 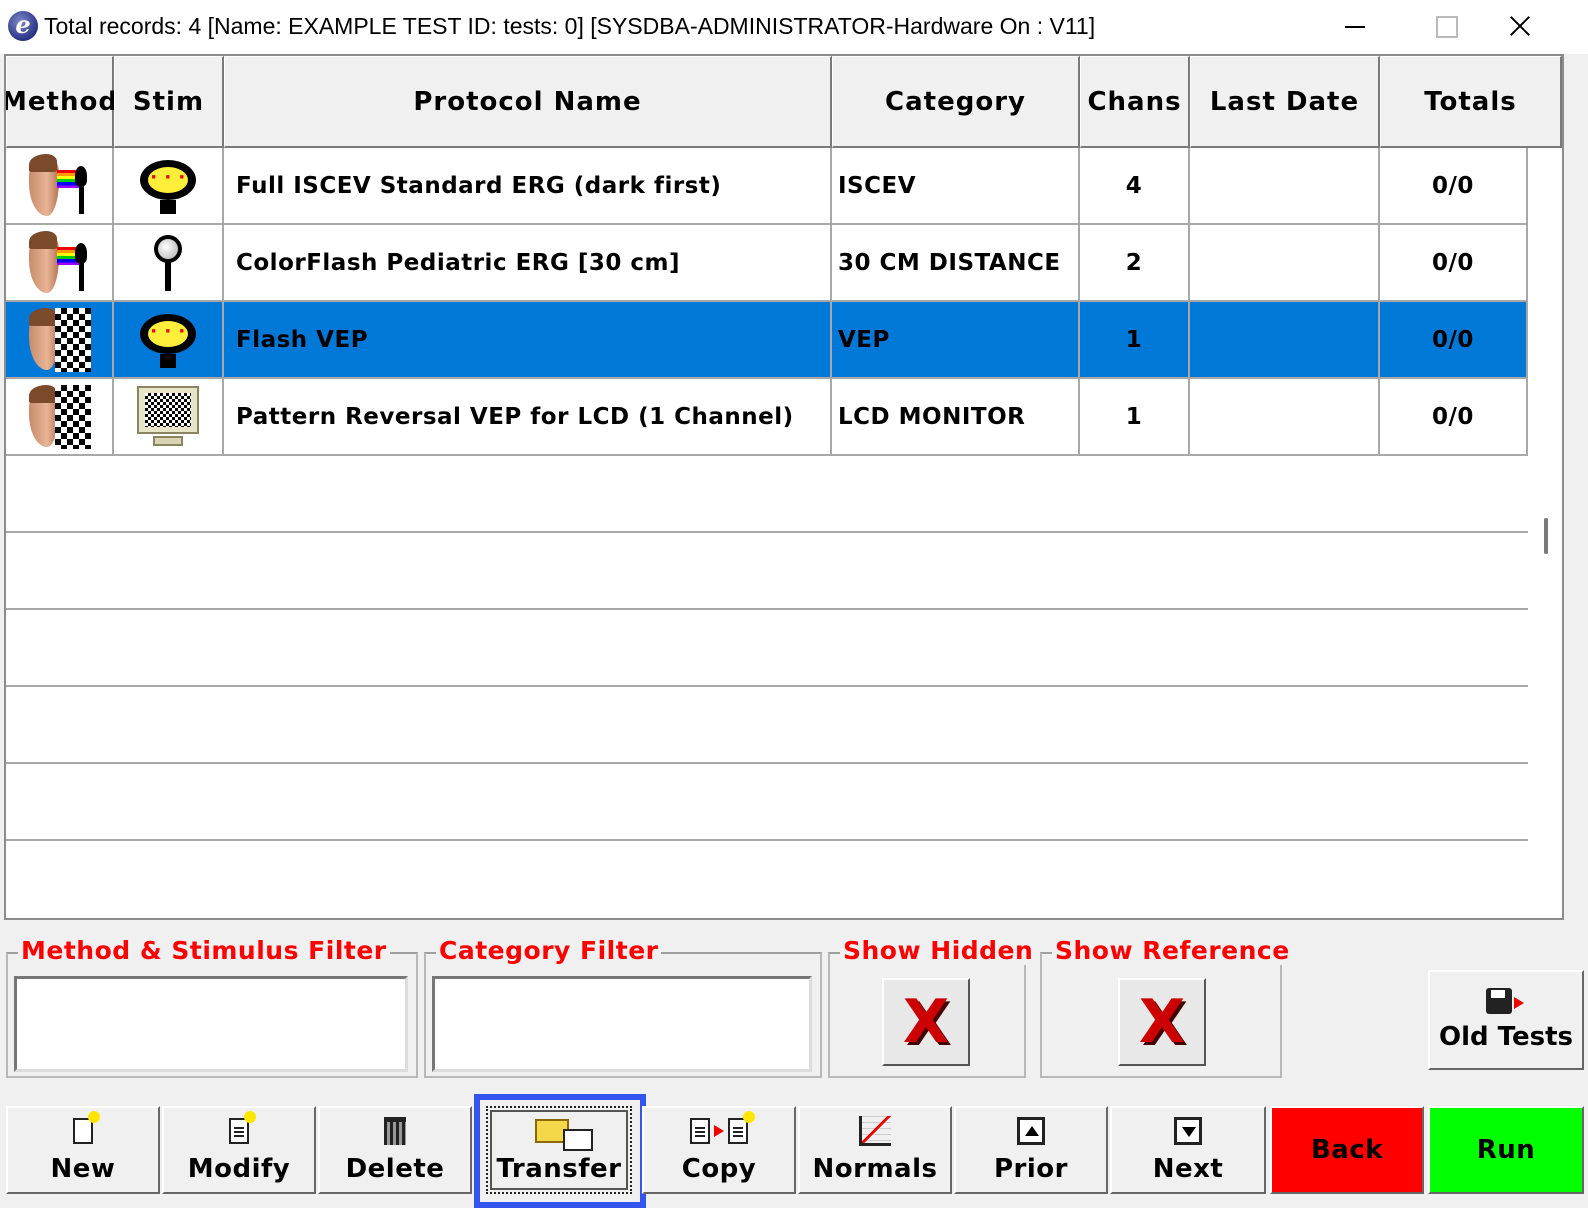 I want to click on copy-label: Copy, so click(x=719, y=1169).